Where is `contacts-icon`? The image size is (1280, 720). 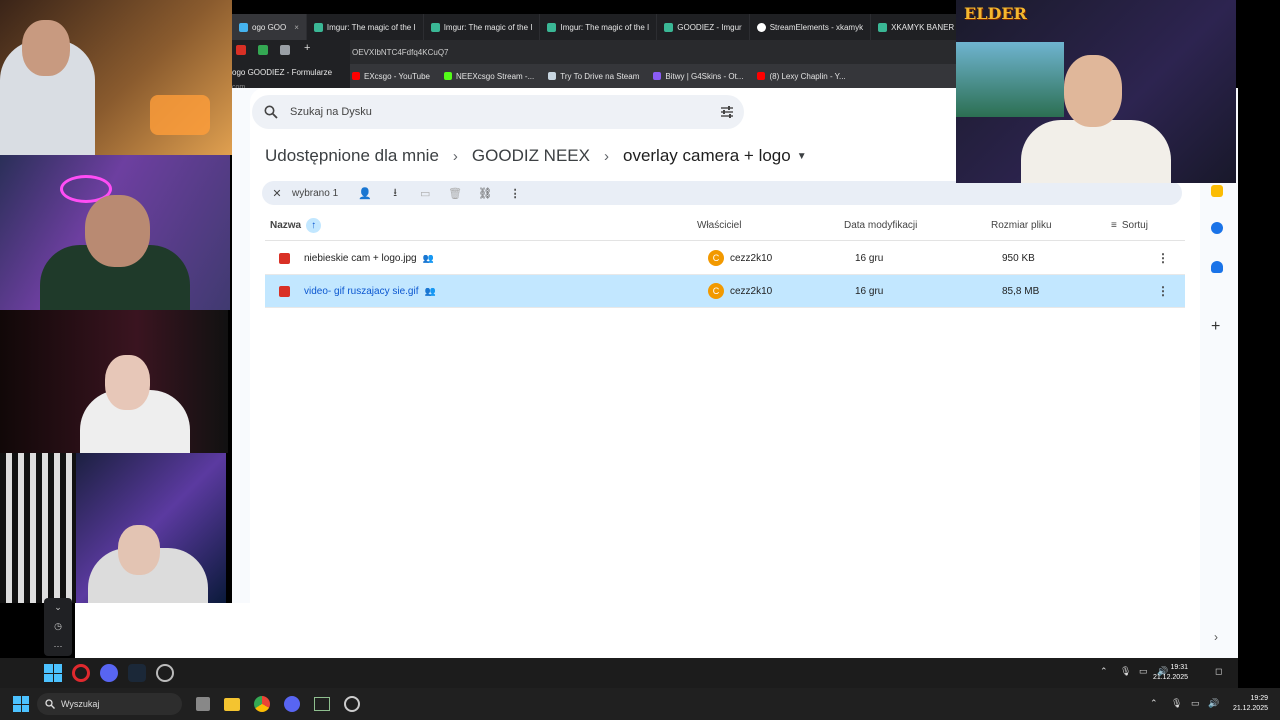 contacts-icon is located at coordinates (1217, 267).